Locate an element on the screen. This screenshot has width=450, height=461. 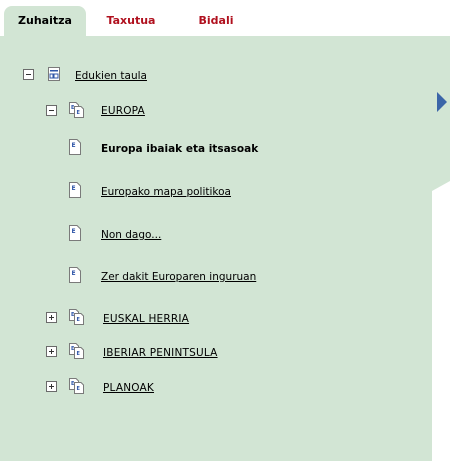
tab-bidali: Bidali is located at coordinates (216, 21).